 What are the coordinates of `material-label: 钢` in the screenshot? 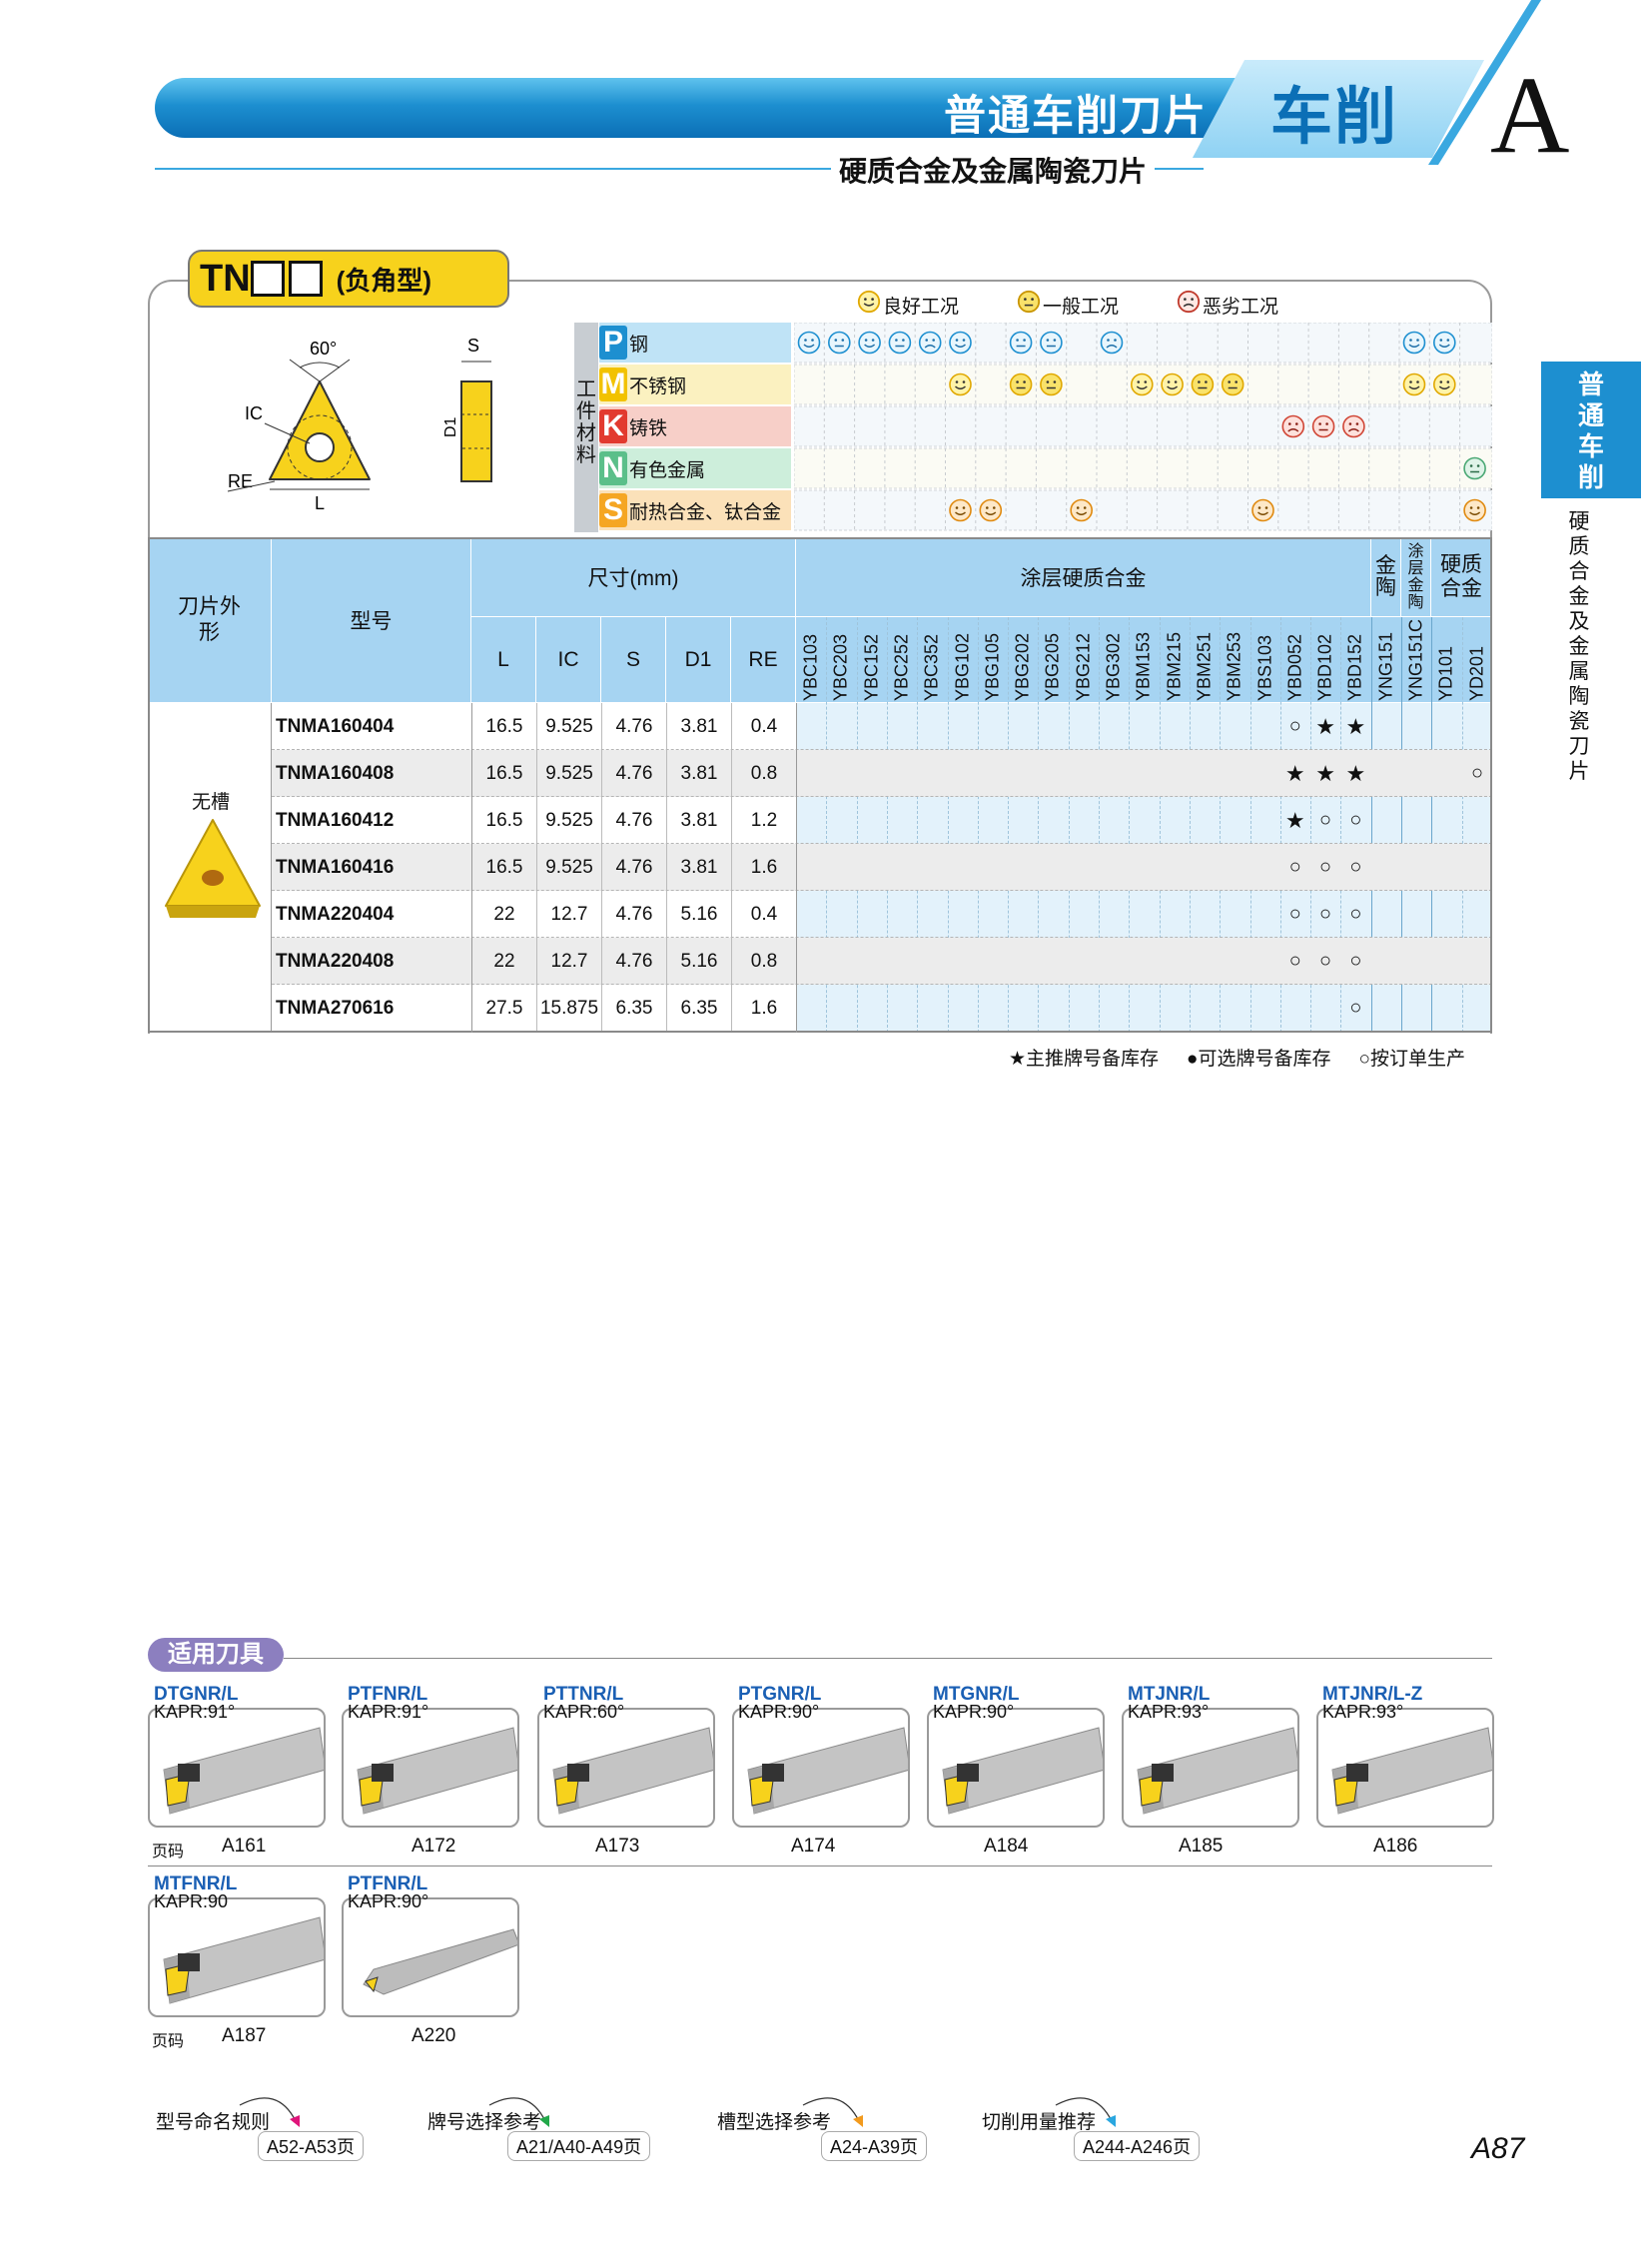 It's located at (639, 345).